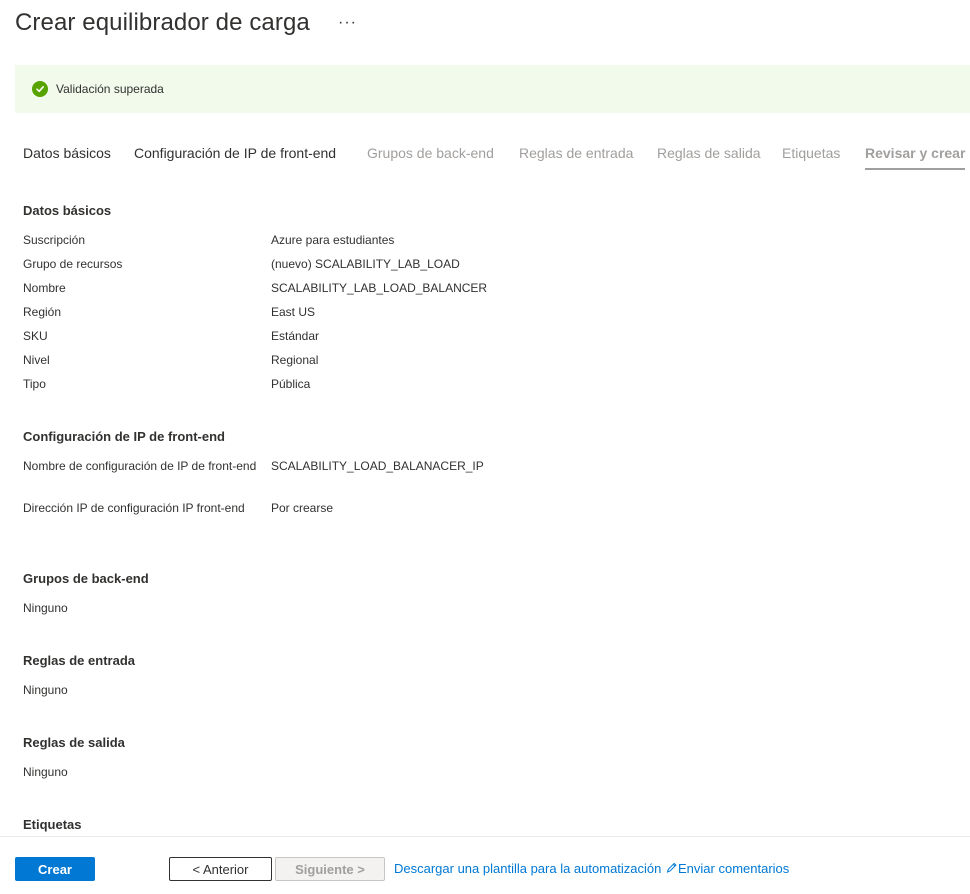  Describe the element at coordinates (330, 869) in the screenshot. I see `next-button: Siguiente >` at that location.